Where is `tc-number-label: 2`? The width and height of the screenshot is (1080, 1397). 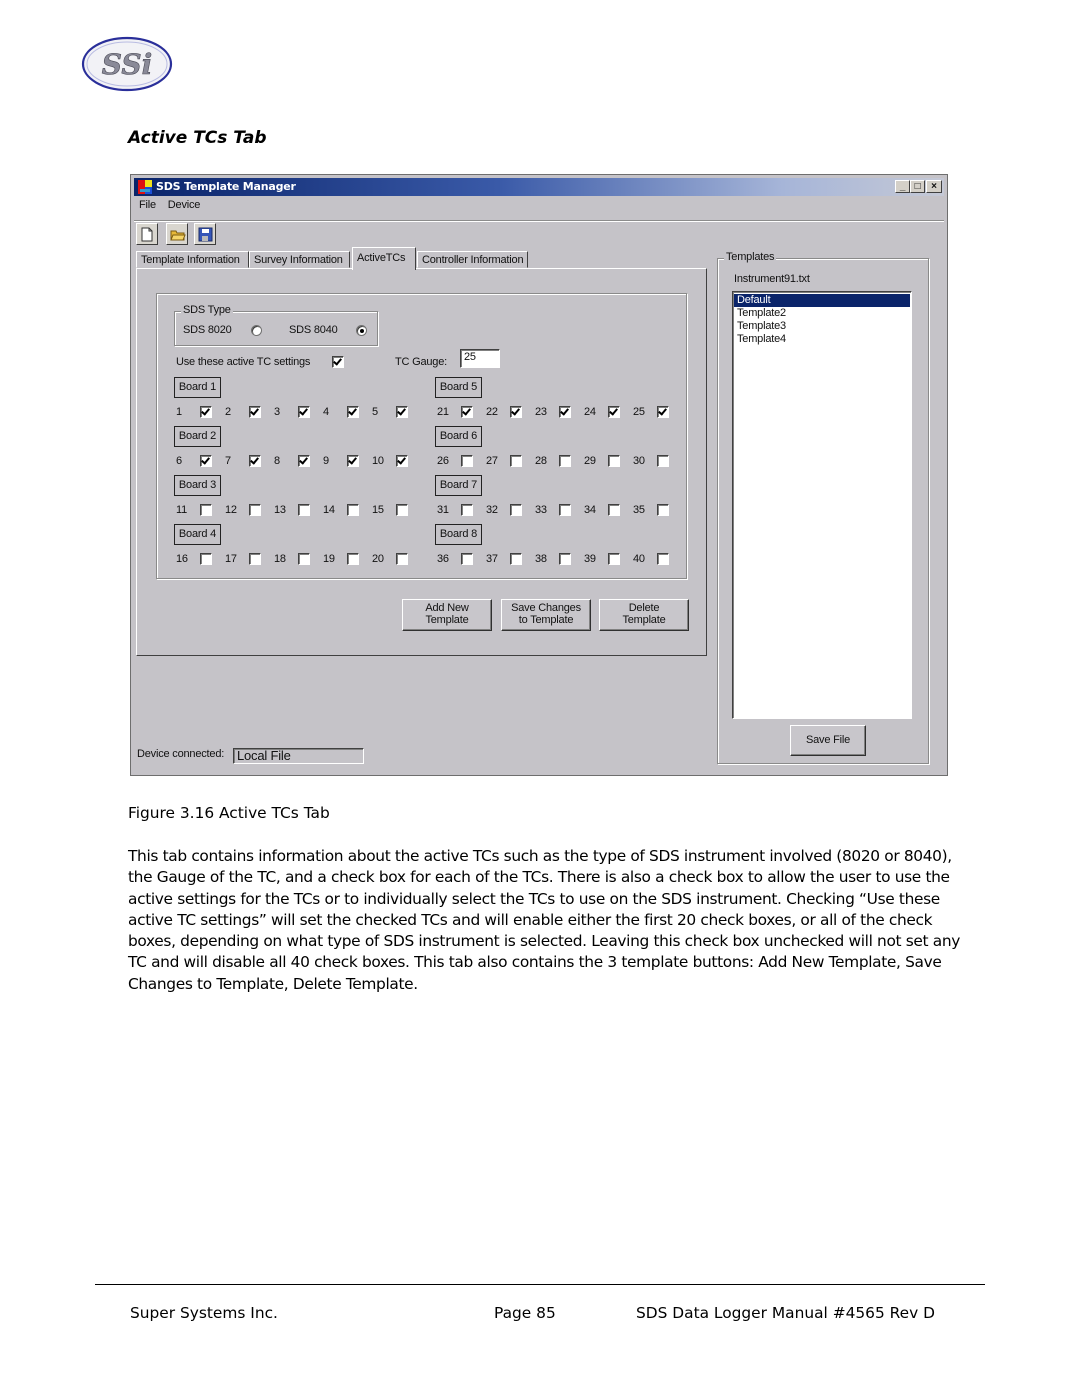
tc-number-label: 2 is located at coordinates (228, 412).